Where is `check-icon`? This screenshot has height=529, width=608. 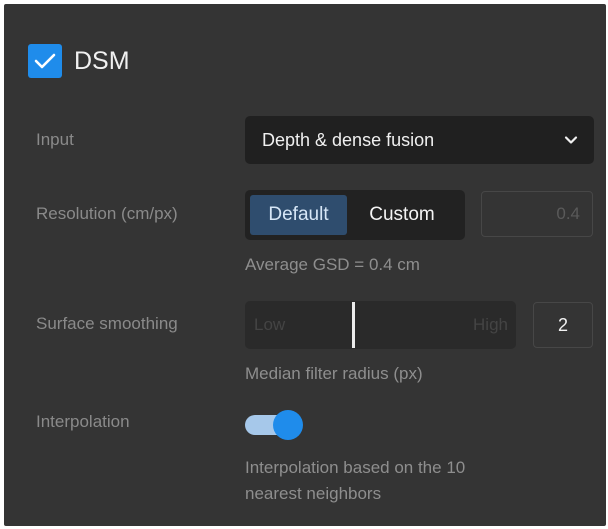
check-icon is located at coordinates (45, 61).